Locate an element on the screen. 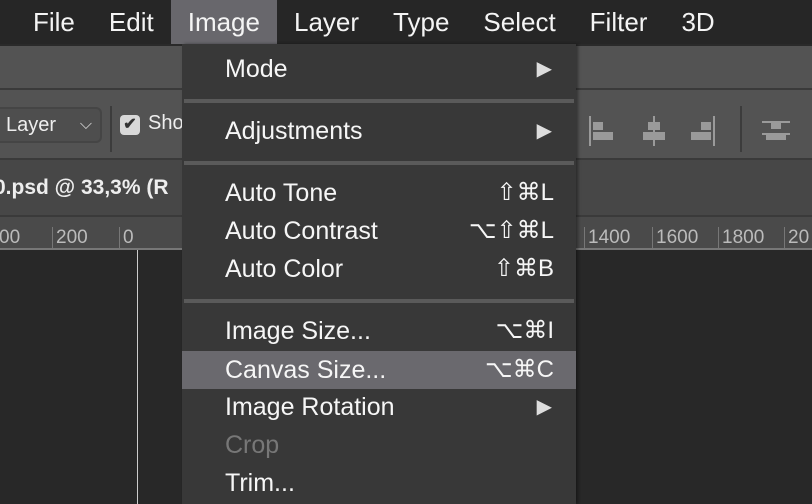 Image resolution: width=812 pixels, height=504 pixels. ruler-label: 20 is located at coordinates (796, 238).